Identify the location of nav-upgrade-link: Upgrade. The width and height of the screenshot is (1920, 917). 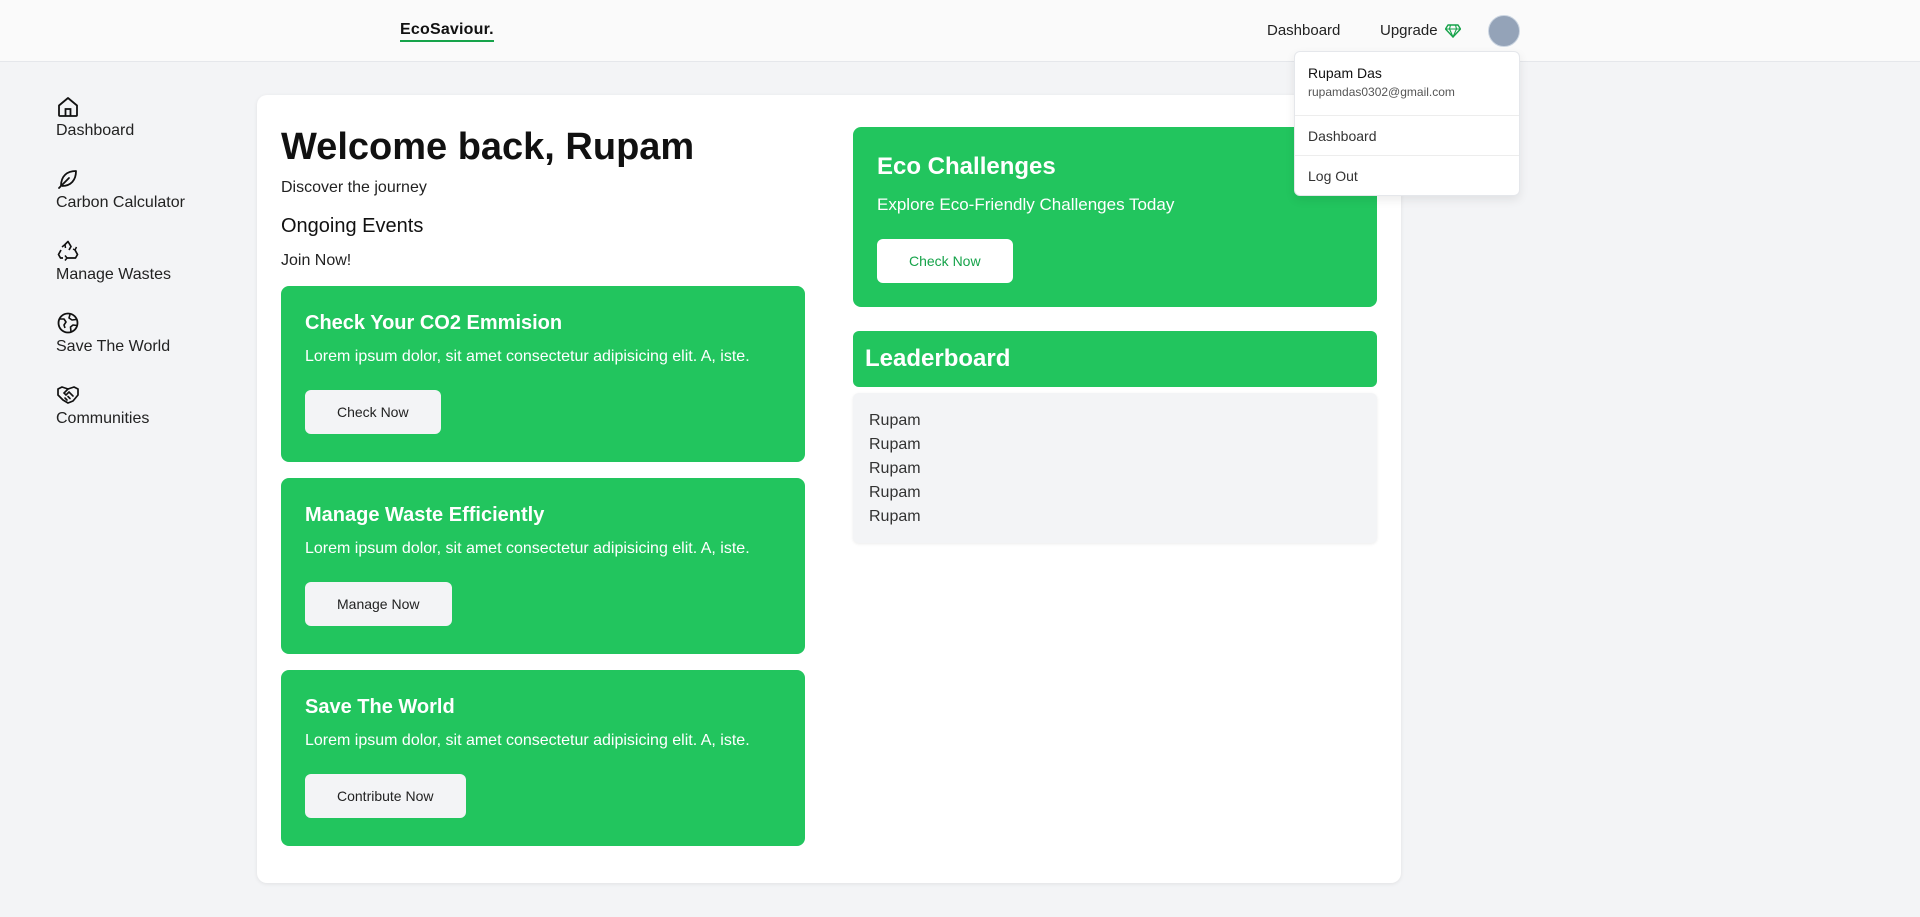
(1420, 30).